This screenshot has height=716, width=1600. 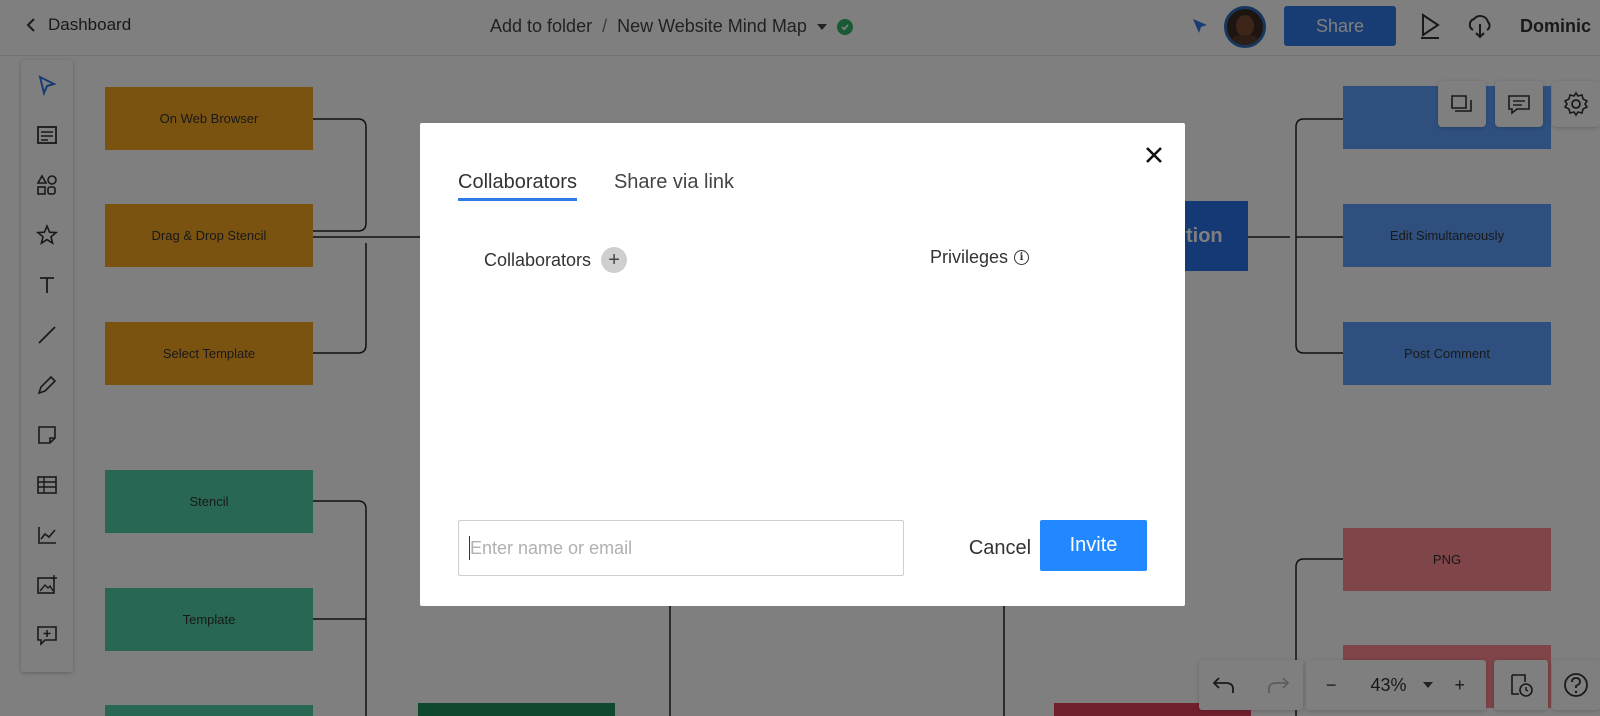 What do you see at coordinates (681, 548) in the screenshot?
I see `email-field` at bounding box center [681, 548].